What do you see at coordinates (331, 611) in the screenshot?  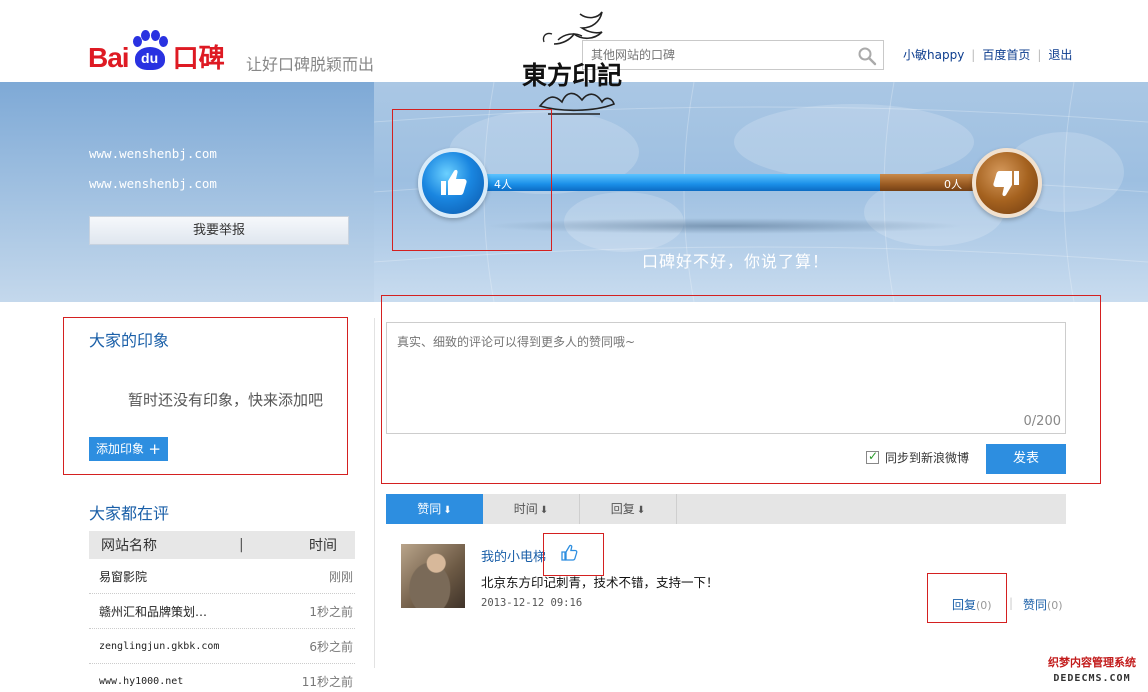 I see `rating-time: 1秒之前` at bounding box center [331, 611].